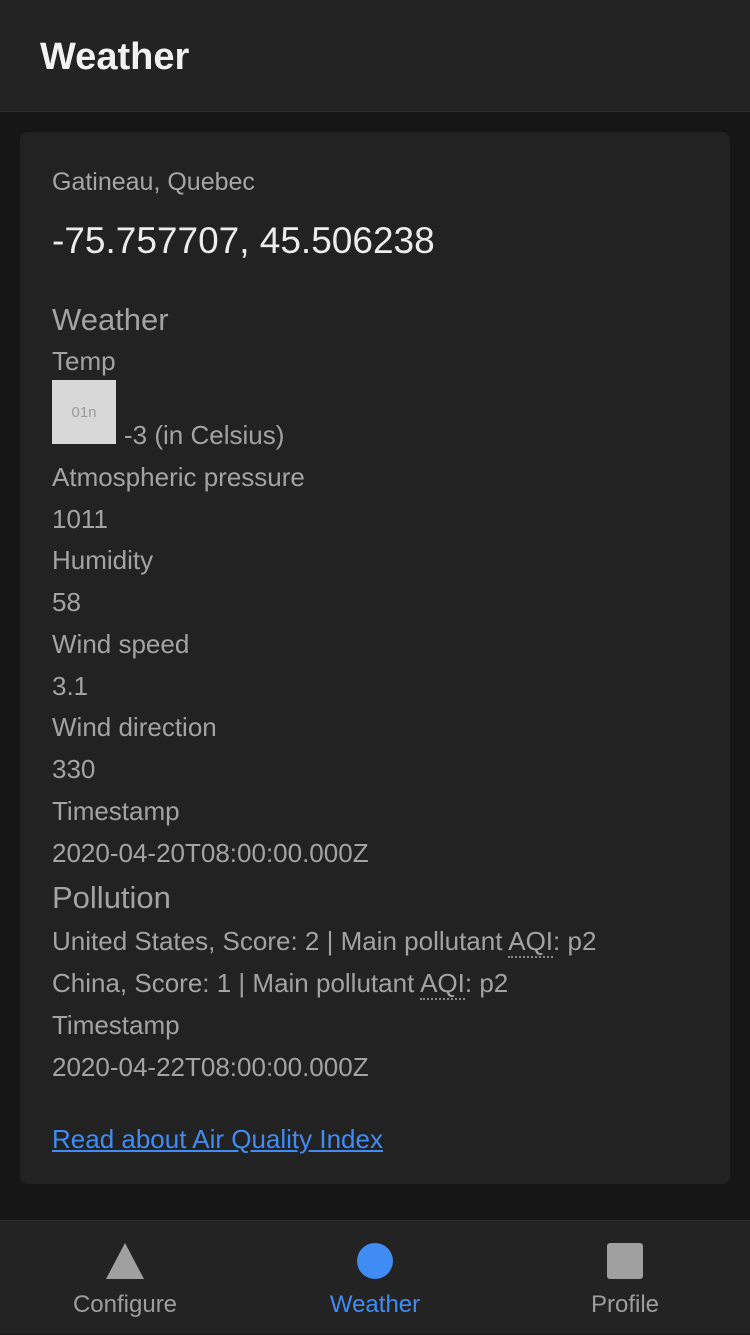 Image resolution: width=750 pixels, height=1335 pixels. What do you see at coordinates (217, 1139) in the screenshot?
I see `aqi-info-link: Read about Air Quality Index` at bounding box center [217, 1139].